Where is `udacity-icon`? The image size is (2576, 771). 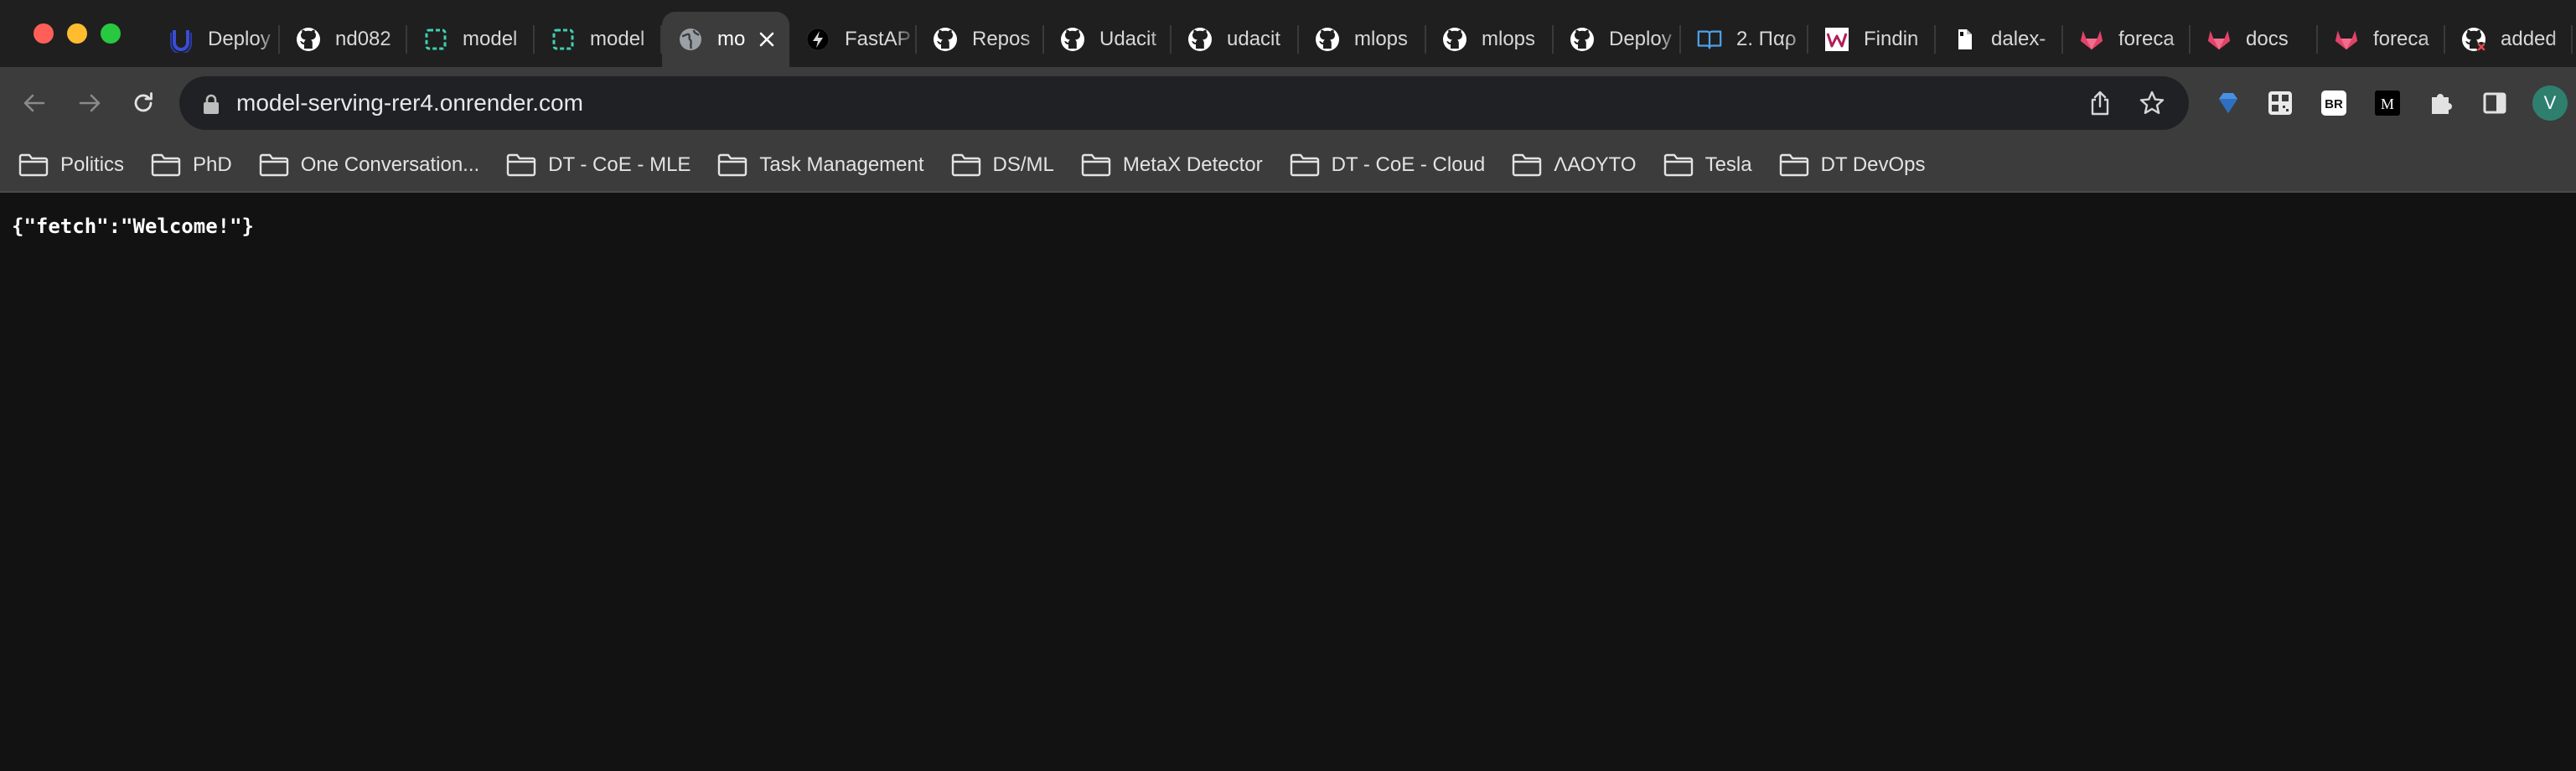
udacity-icon is located at coordinates (181, 39).